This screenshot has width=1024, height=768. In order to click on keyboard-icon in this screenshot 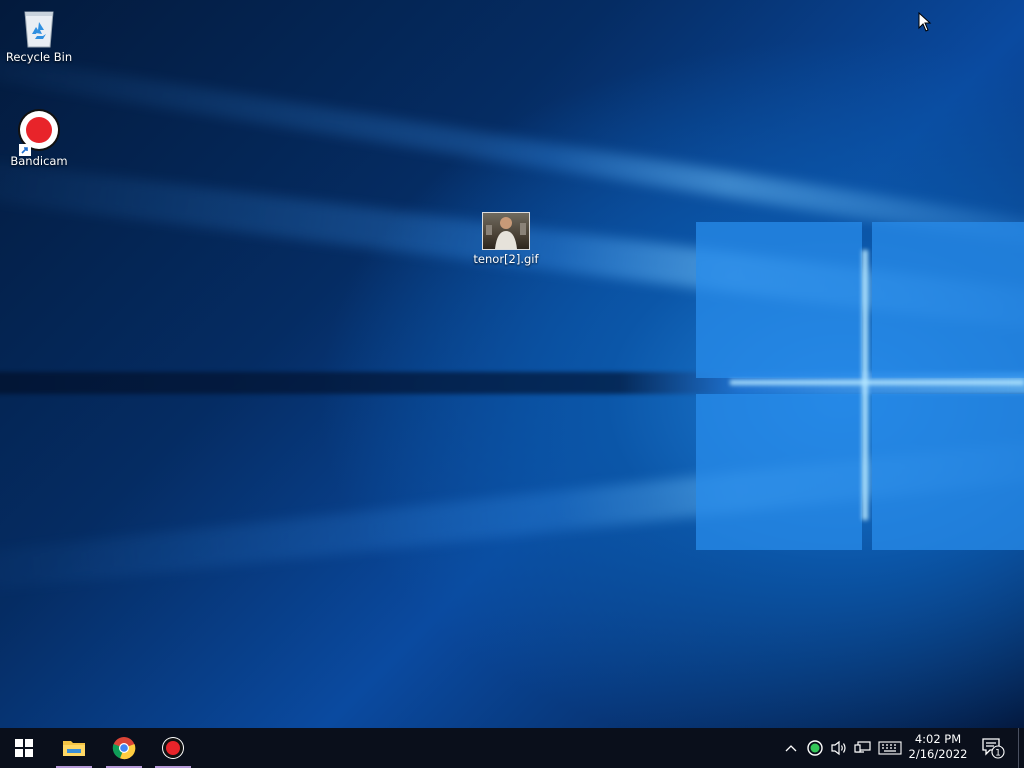, I will do `click(890, 748)`.